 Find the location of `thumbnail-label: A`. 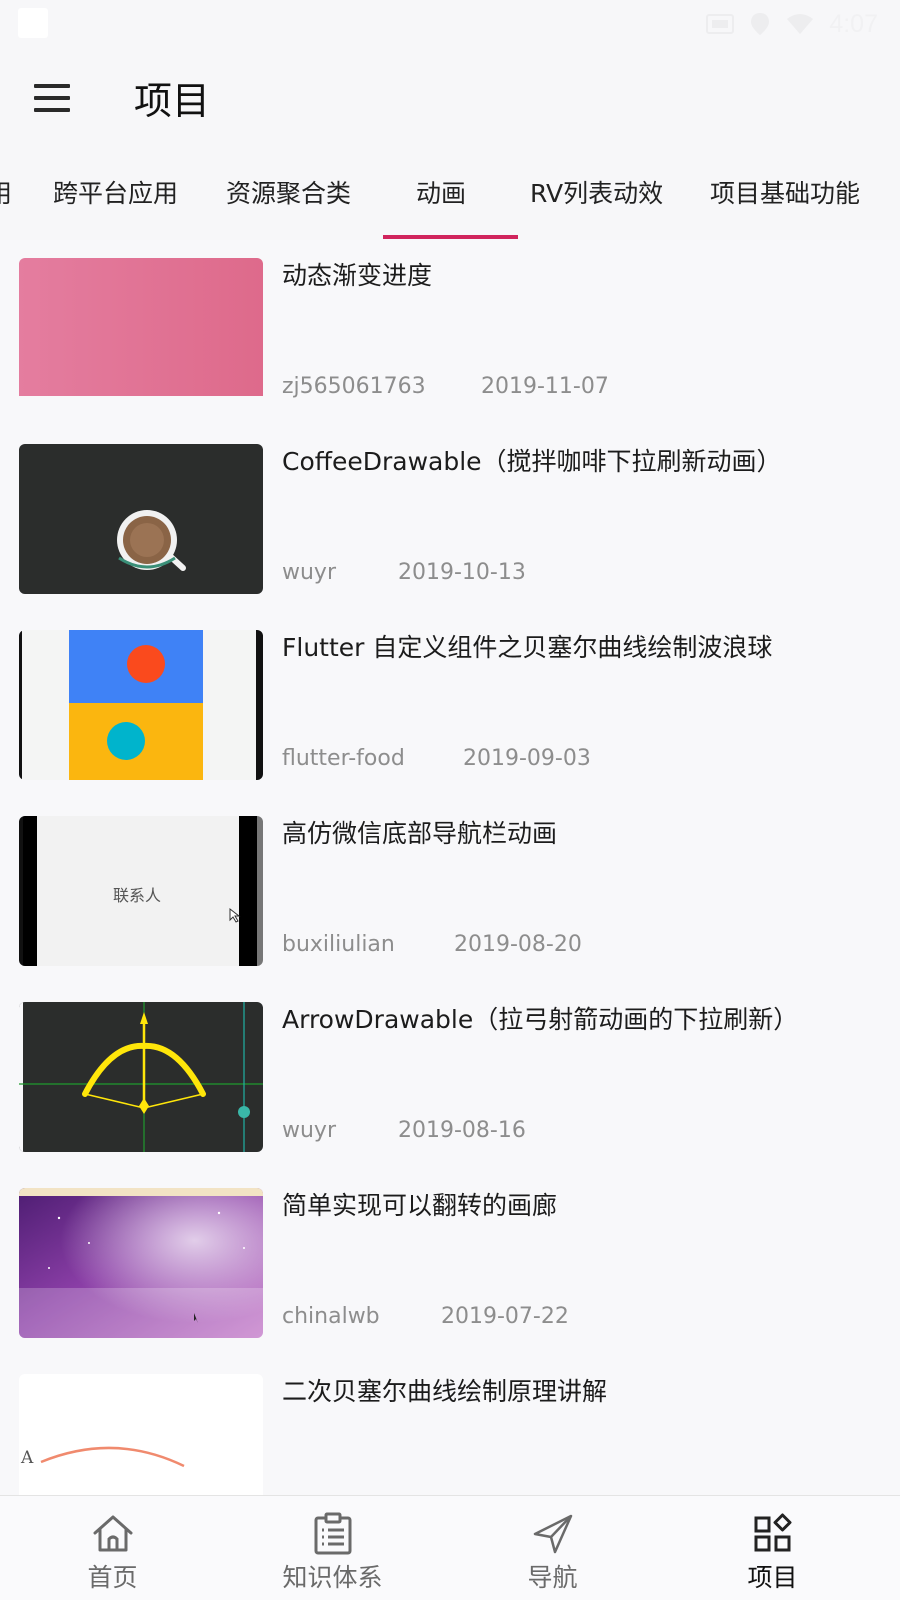

thumbnail-label: A is located at coordinates (27, 1458).